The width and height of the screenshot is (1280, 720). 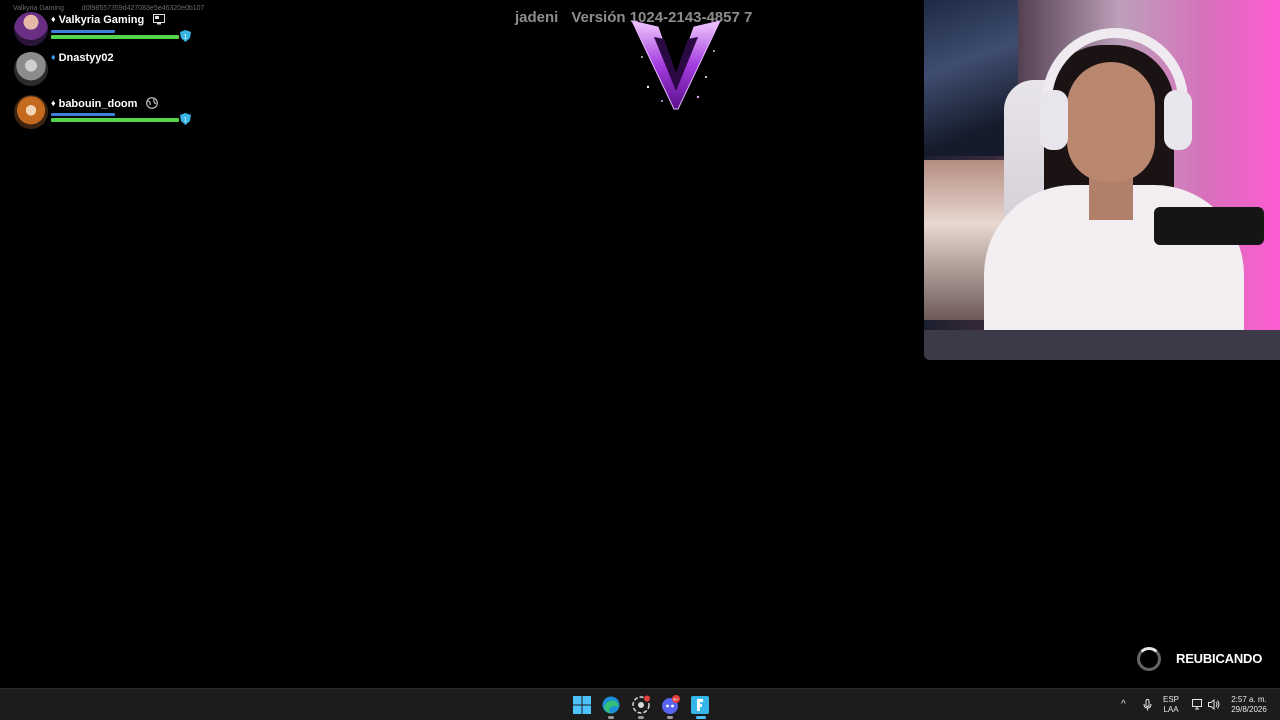 What do you see at coordinates (38, 8) in the screenshot?
I see `session-owner: Valkyria Gaming` at bounding box center [38, 8].